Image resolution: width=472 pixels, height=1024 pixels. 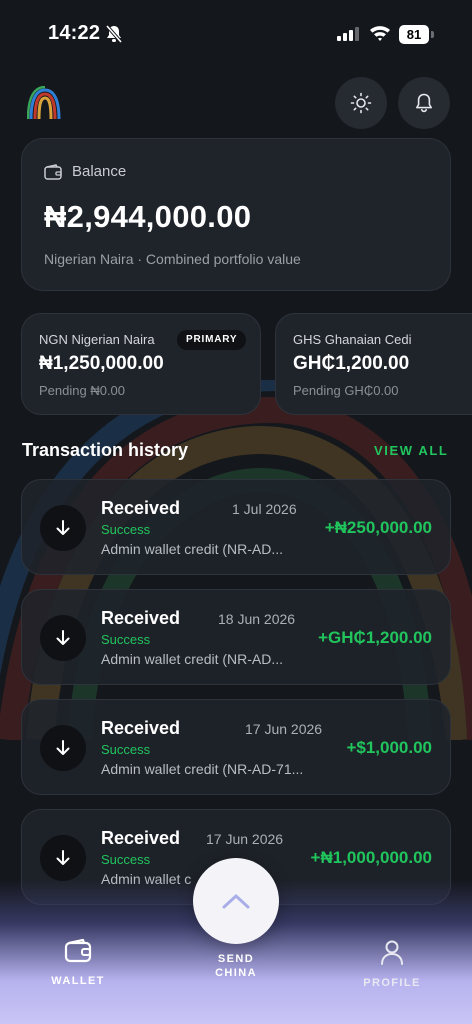 What do you see at coordinates (380, 33) in the screenshot?
I see `wifi-icon` at bounding box center [380, 33].